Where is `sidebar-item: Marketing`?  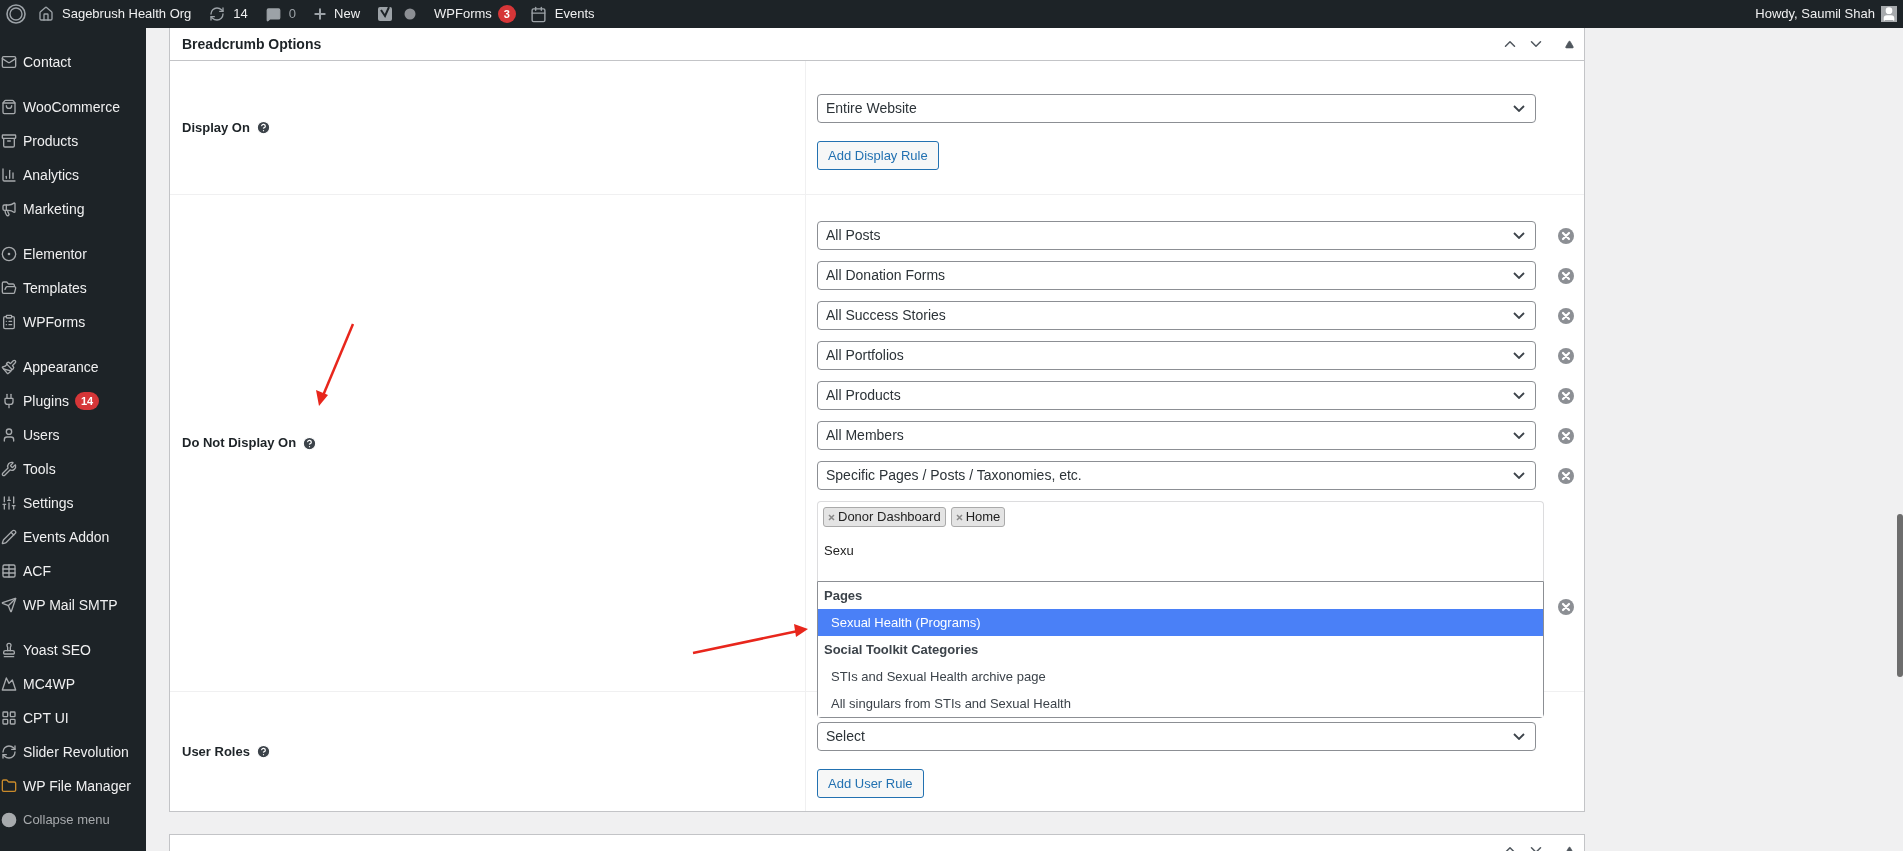 sidebar-item: Marketing is located at coordinates (54, 209).